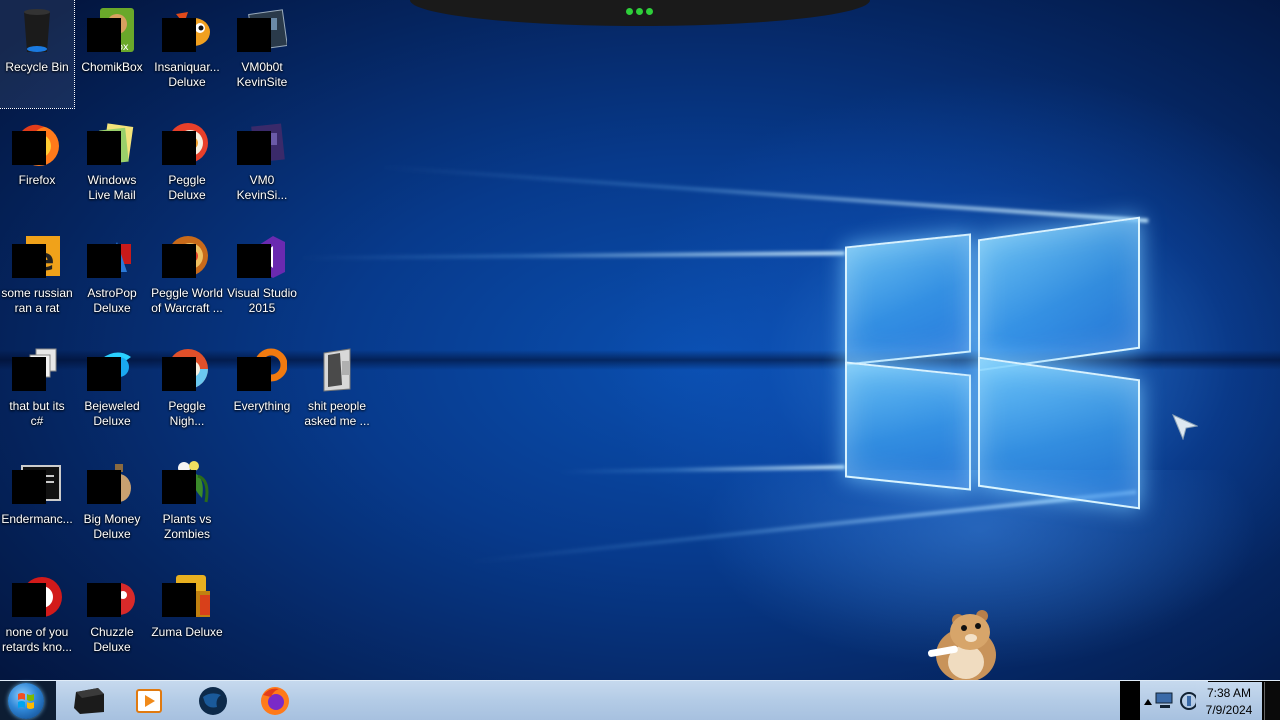 The width and height of the screenshot is (1280, 720). What do you see at coordinates (37, 393) in the screenshot?
I see `desktop-icon-that-but-its-csharp: that but its c#` at bounding box center [37, 393].